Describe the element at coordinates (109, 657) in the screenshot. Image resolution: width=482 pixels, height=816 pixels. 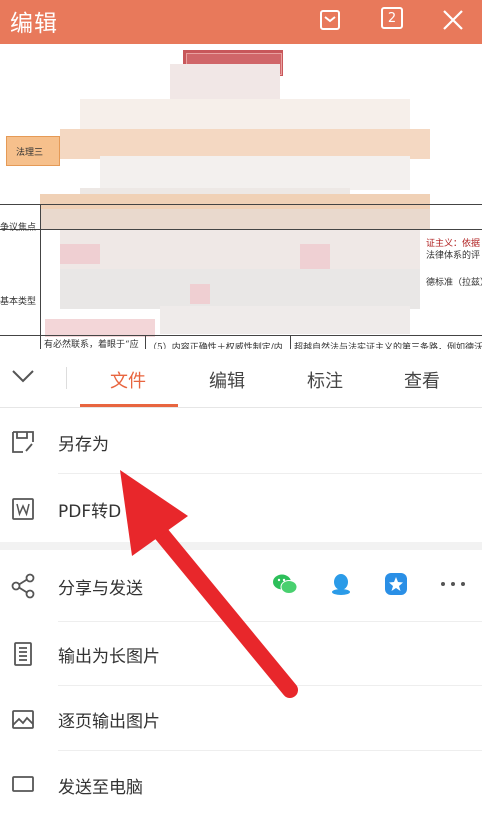
I see `menu-label-export-long-image: 输出为长图片` at that location.